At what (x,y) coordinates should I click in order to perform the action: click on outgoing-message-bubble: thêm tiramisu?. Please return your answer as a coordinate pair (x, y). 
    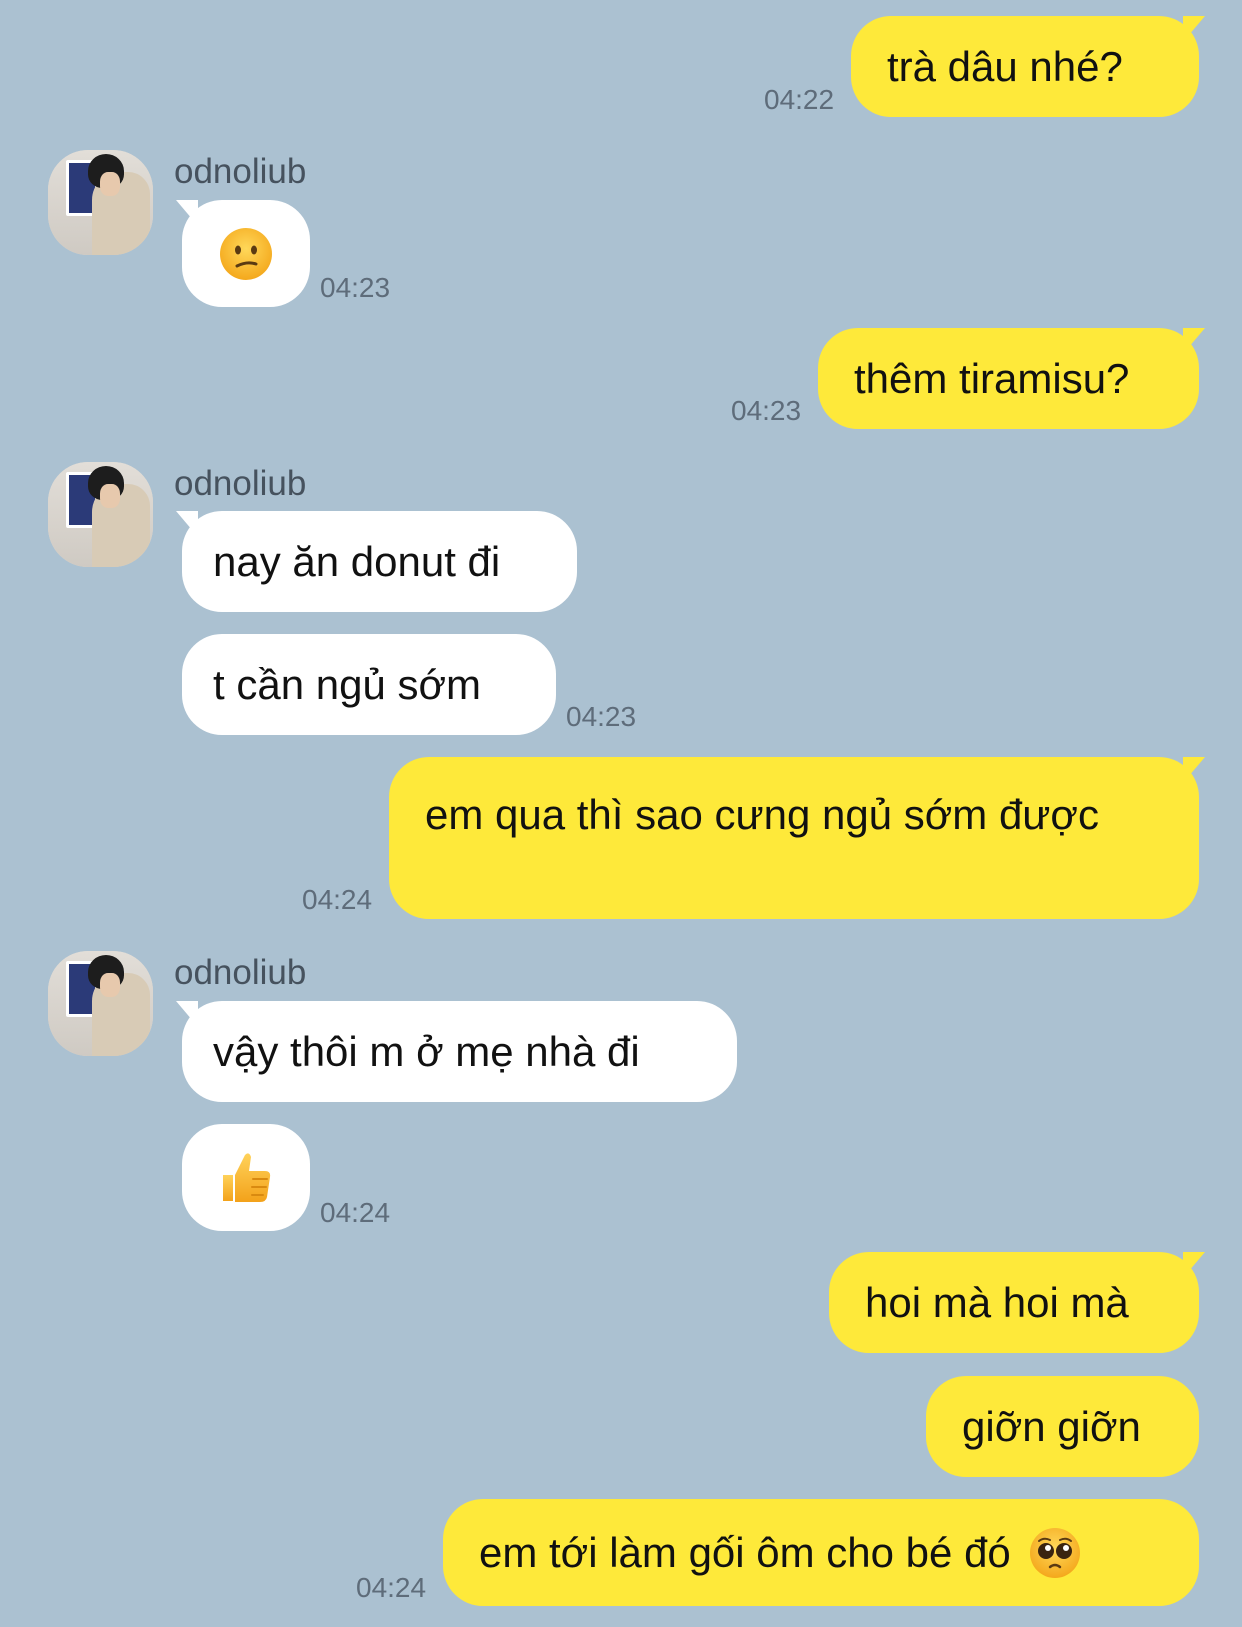
    Looking at the image, I should click on (1011, 378).